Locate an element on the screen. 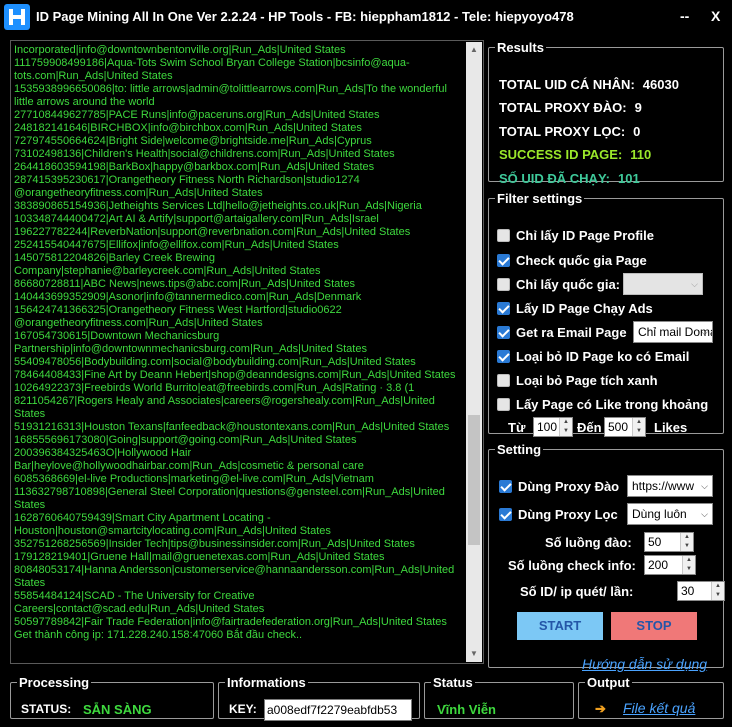 This screenshot has width=732, height=727. proxy-dao-select: https://www ⌵ is located at coordinates (670, 486).